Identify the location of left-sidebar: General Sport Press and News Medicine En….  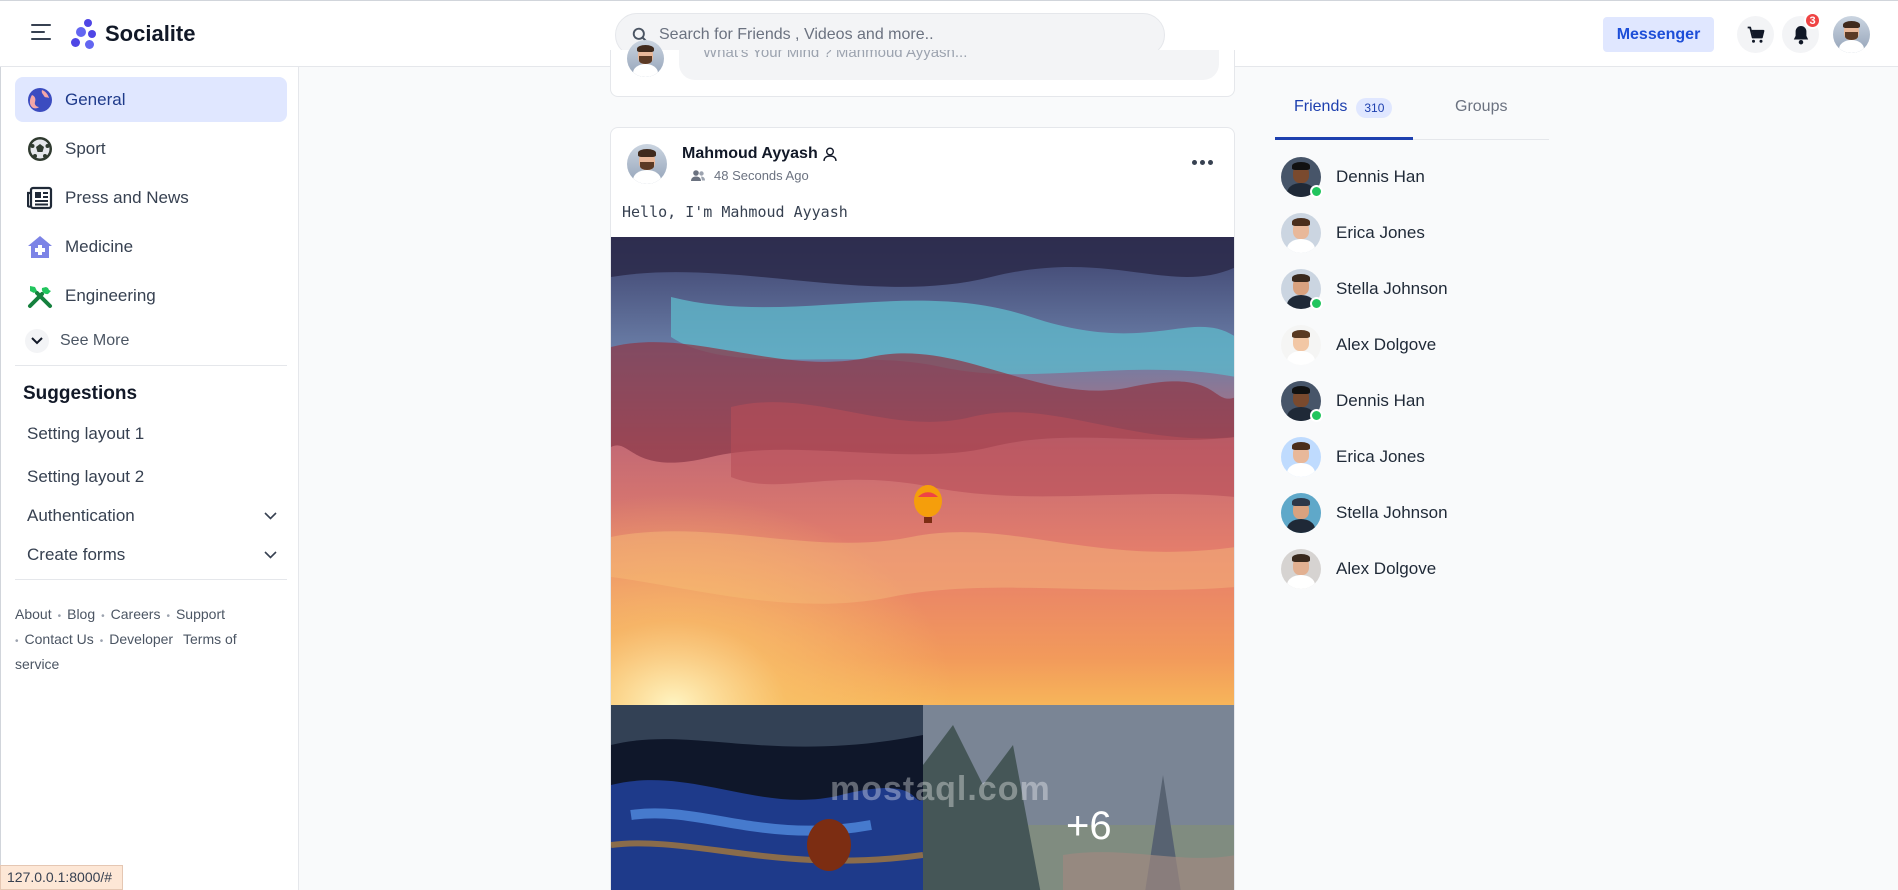
(149, 478).